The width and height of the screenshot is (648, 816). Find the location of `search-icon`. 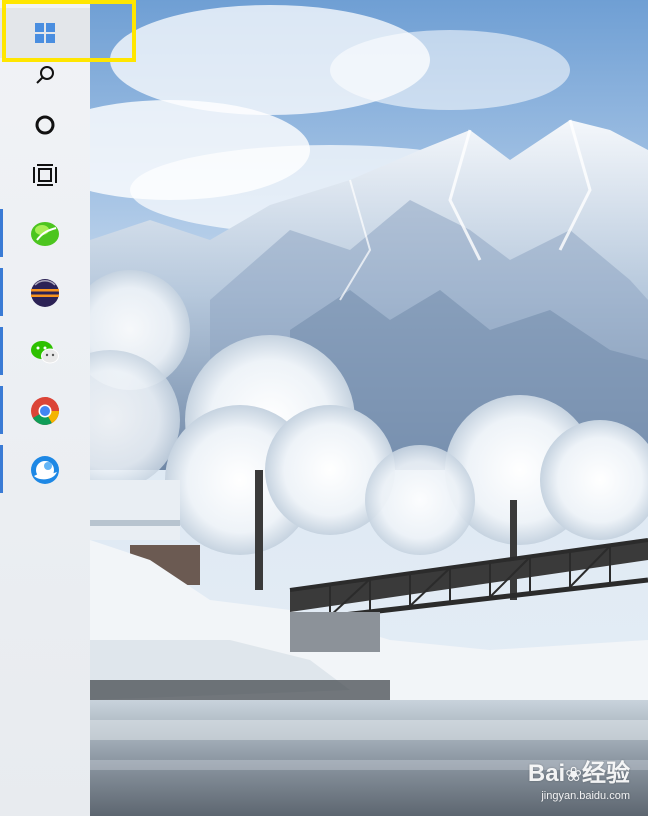

search-icon is located at coordinates (45, 75).